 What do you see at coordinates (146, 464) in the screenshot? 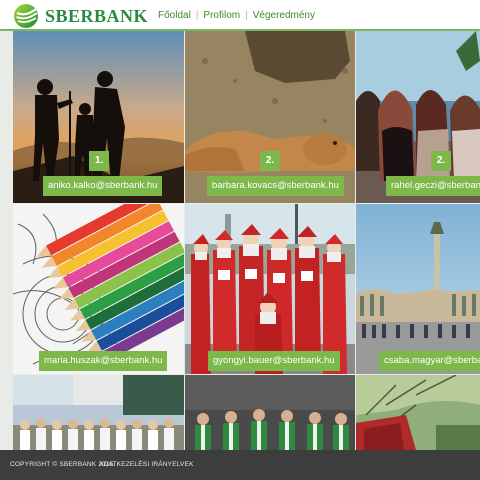
I see `footer-privacy-link: ADATKEZELÉSI IRÁNYELVEK` at bounding box center [146, 464].